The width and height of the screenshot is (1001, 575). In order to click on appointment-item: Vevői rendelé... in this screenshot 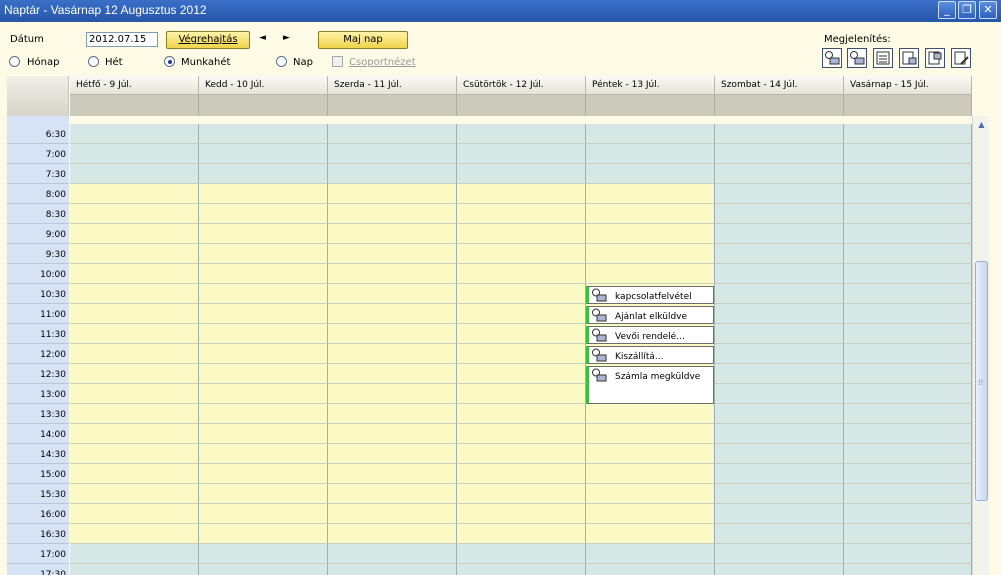, I will do `click(650, 335)`.